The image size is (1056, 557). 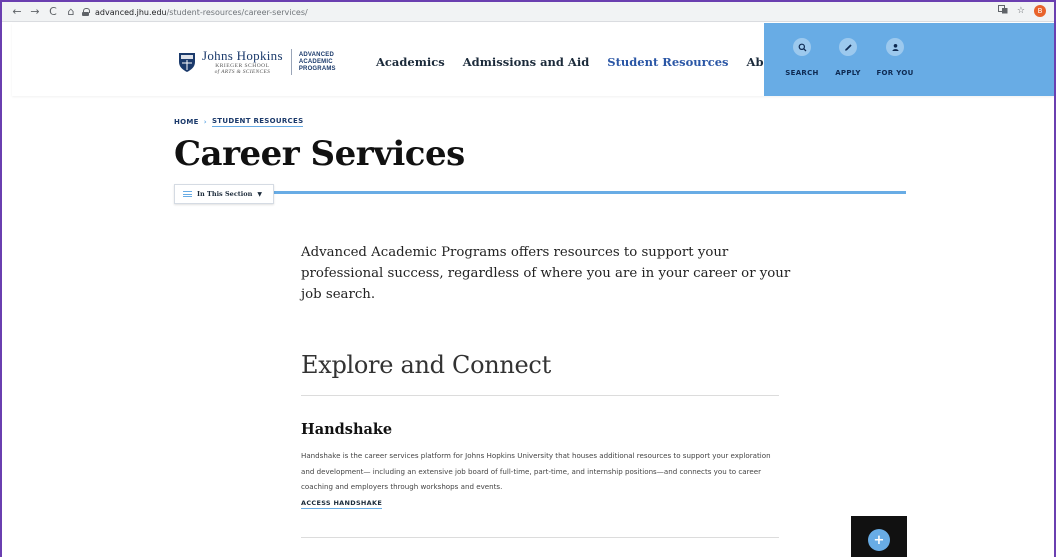 I want to click on utility-bar: SEARCH APPLY FOR YOU, so click(x=909, y=59).